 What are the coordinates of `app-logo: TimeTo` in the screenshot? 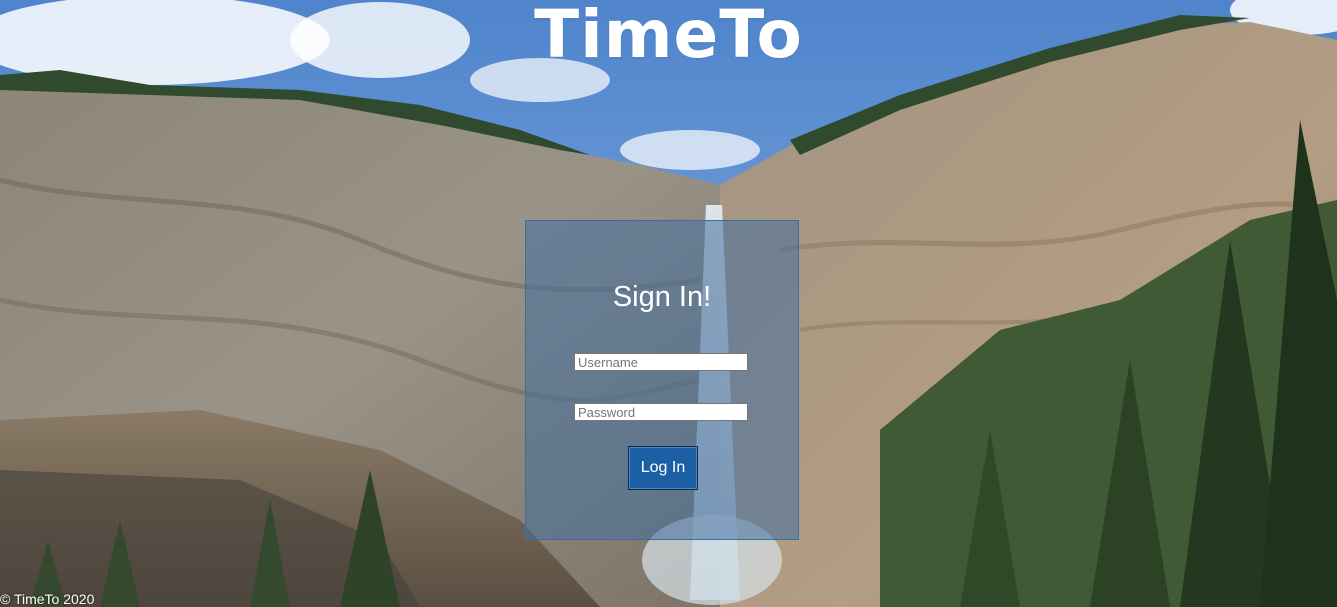 It's located at (668, 36).